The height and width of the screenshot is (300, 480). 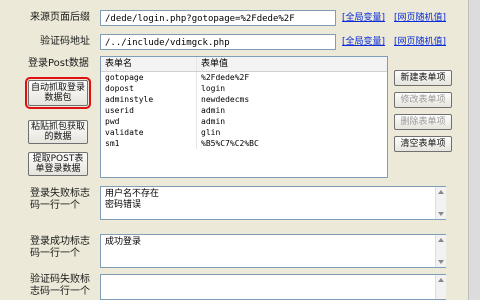 What do you see at coordinates (60, 17) in the screenshot?
I see `referer-label: 来源页面后缀` at bounding box center [60, 17].